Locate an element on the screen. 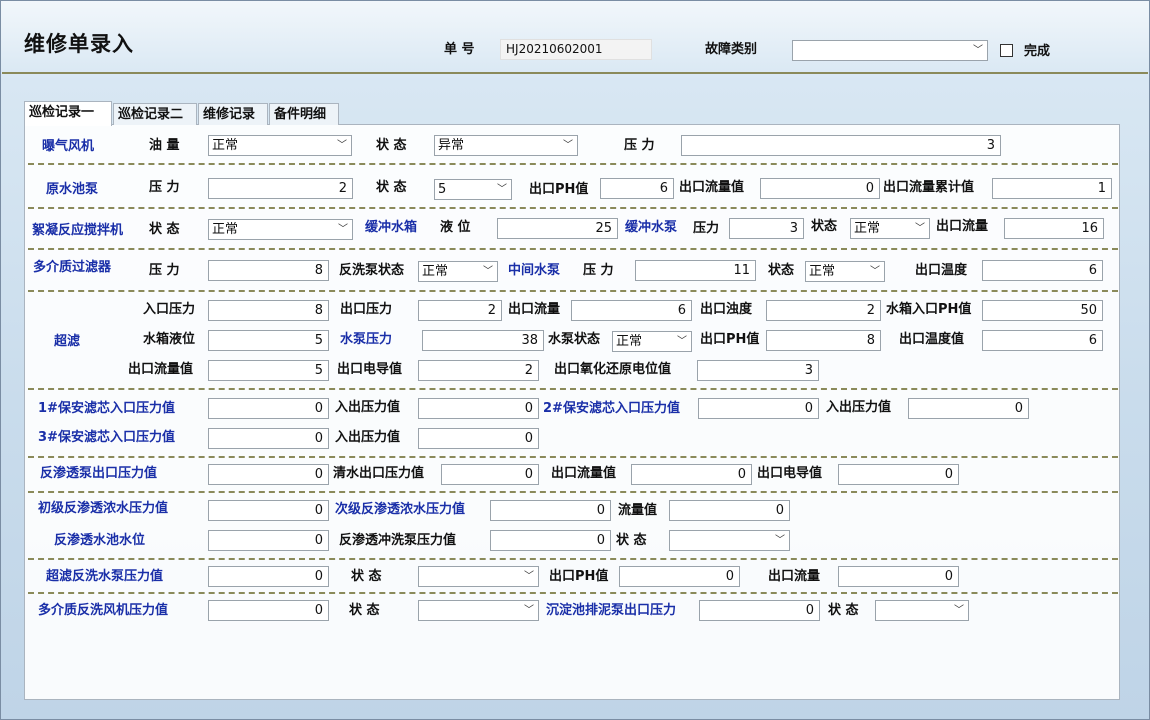 This screenshot has height=720, width=1150. raw-pump-flow-total-input: 1 is located at coordinates (1052, 188).